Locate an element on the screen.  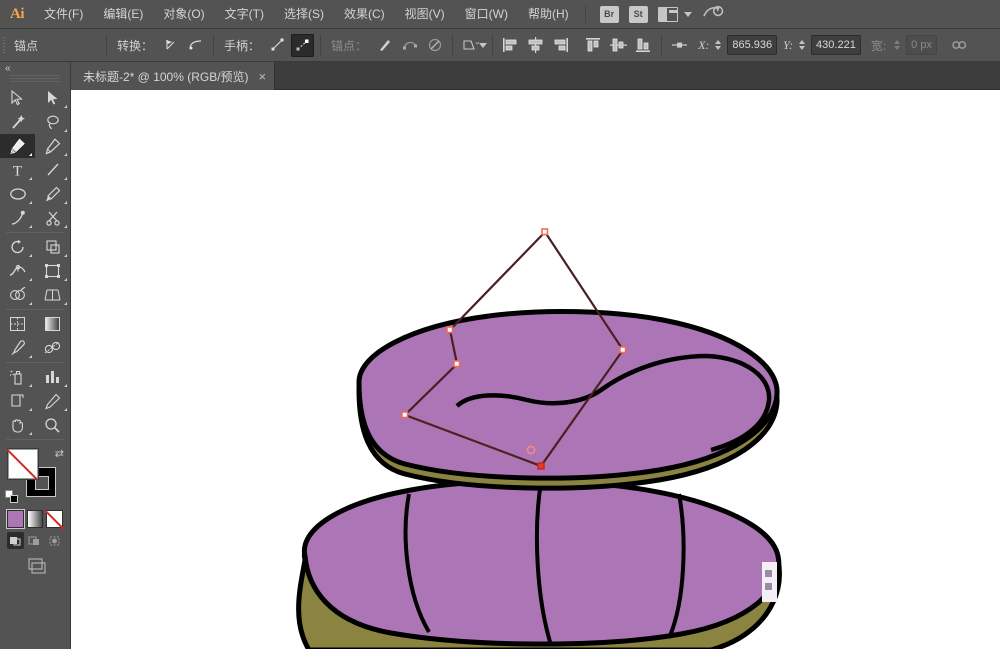
tool-shape-builder is located at coordinates (17, 295).